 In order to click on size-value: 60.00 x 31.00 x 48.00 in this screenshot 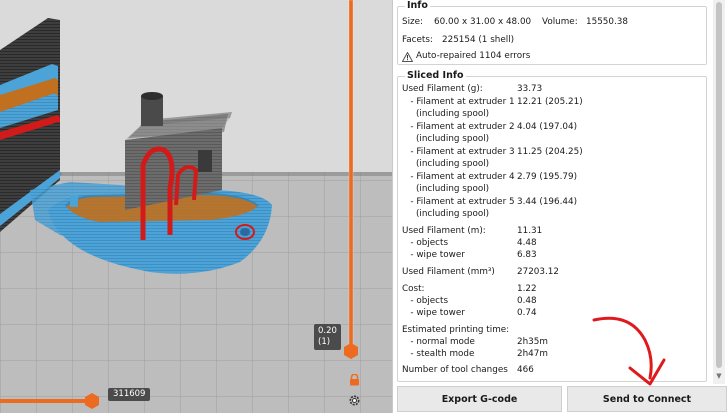, I will do `click(483, 22)`.